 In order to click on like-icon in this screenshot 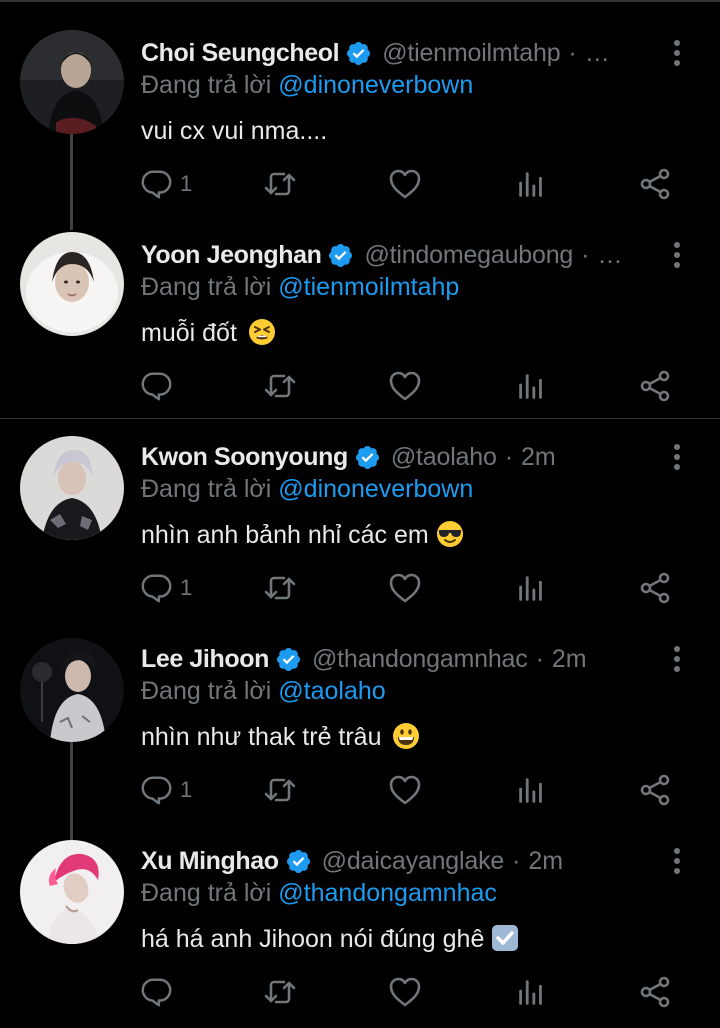, I will do `click(405, 184)`.